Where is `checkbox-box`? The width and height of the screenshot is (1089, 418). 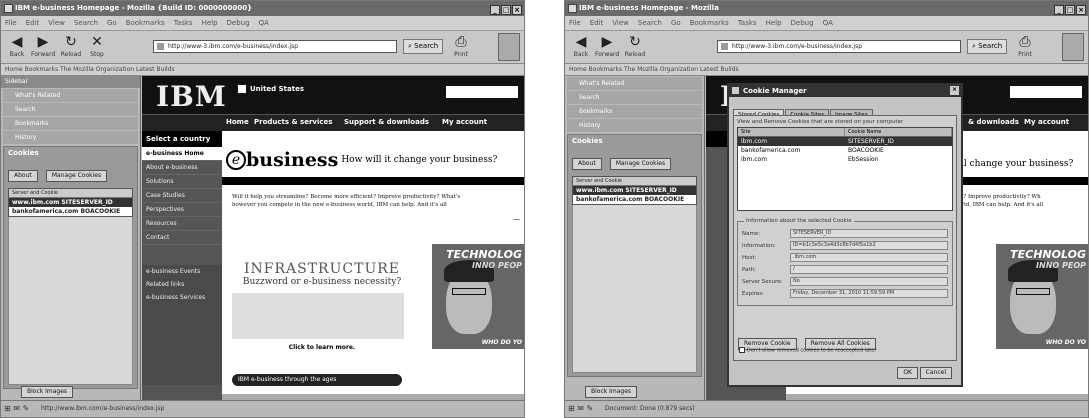 checkbox-box is located at coordinates (742, 350).